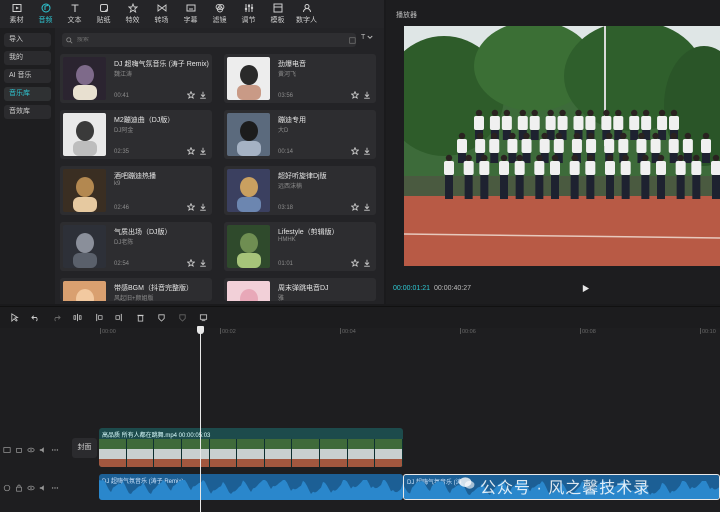  Describe the element at coordinates (580, 331) in the screenshot. I see `ruler-tick` at that location.